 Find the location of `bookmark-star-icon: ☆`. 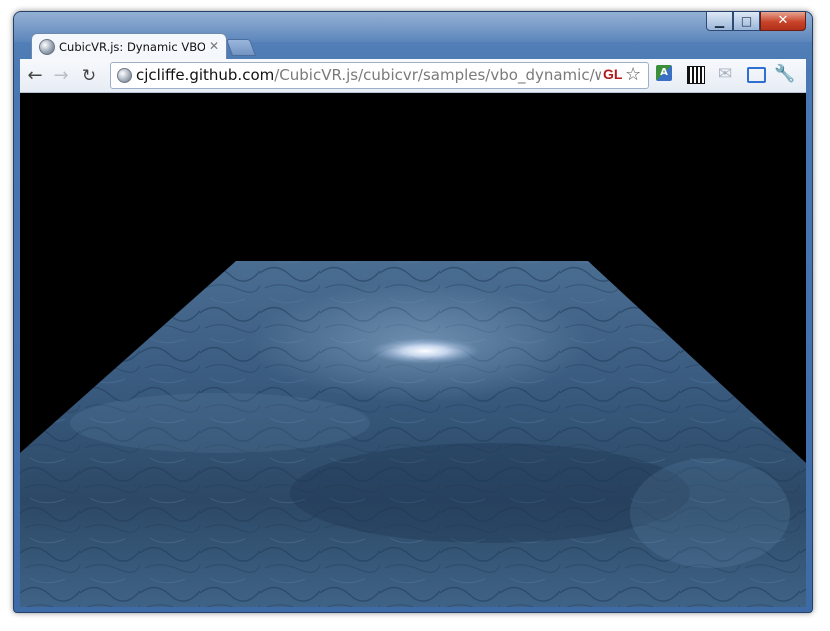

bookmark-star-icon: ☆ is located at coordinates (633, 74).